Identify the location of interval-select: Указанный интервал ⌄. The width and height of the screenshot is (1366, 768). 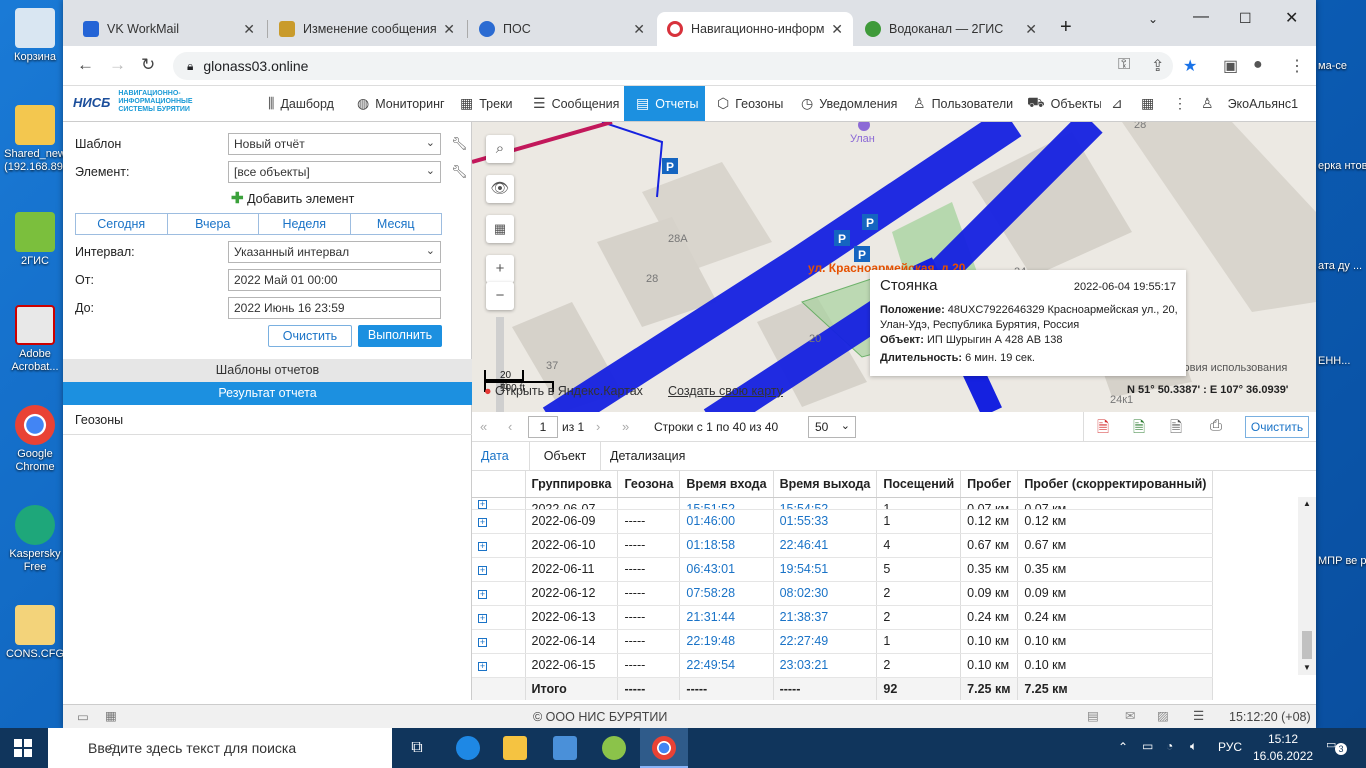
(334, 252).